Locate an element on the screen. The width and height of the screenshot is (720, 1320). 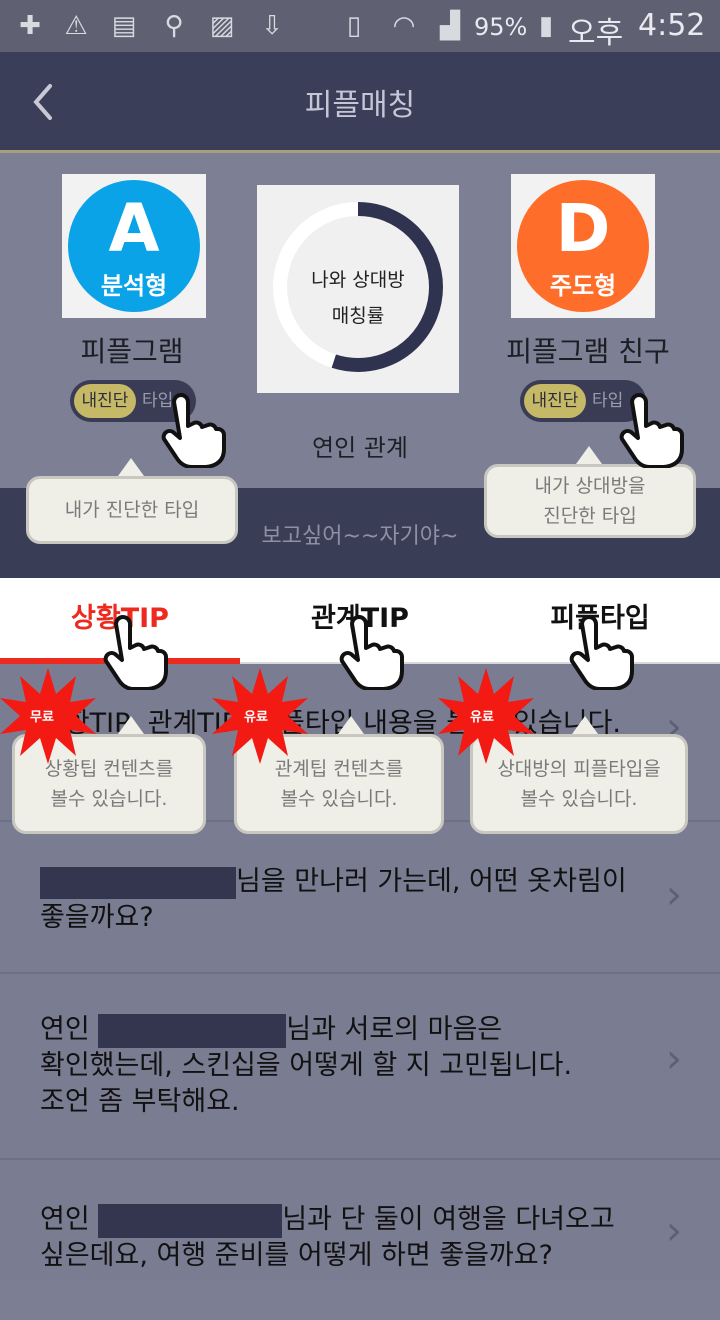
tooltip-text-line2: 진단한 타입 is located at coordinates (590, 516).